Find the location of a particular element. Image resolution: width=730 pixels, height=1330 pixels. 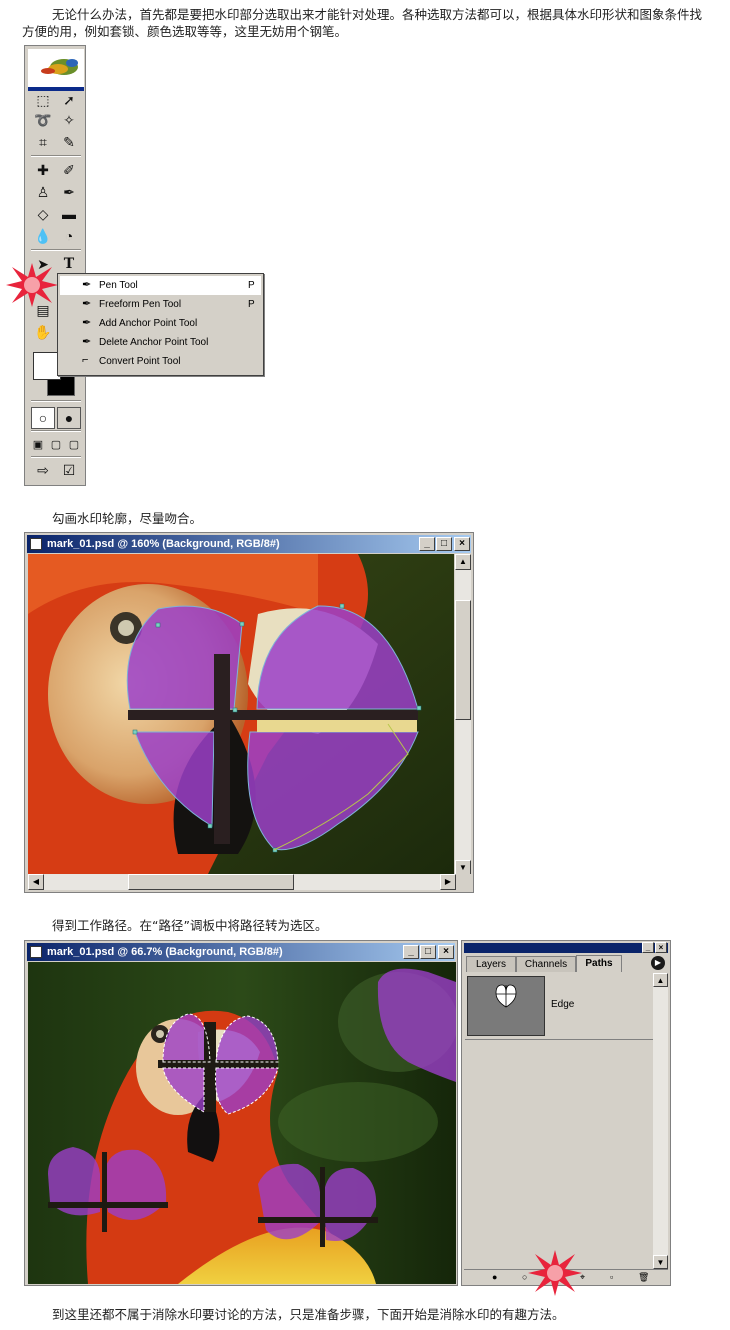

hand-tool-icon: ✋ is located at coordinates (43, 332).